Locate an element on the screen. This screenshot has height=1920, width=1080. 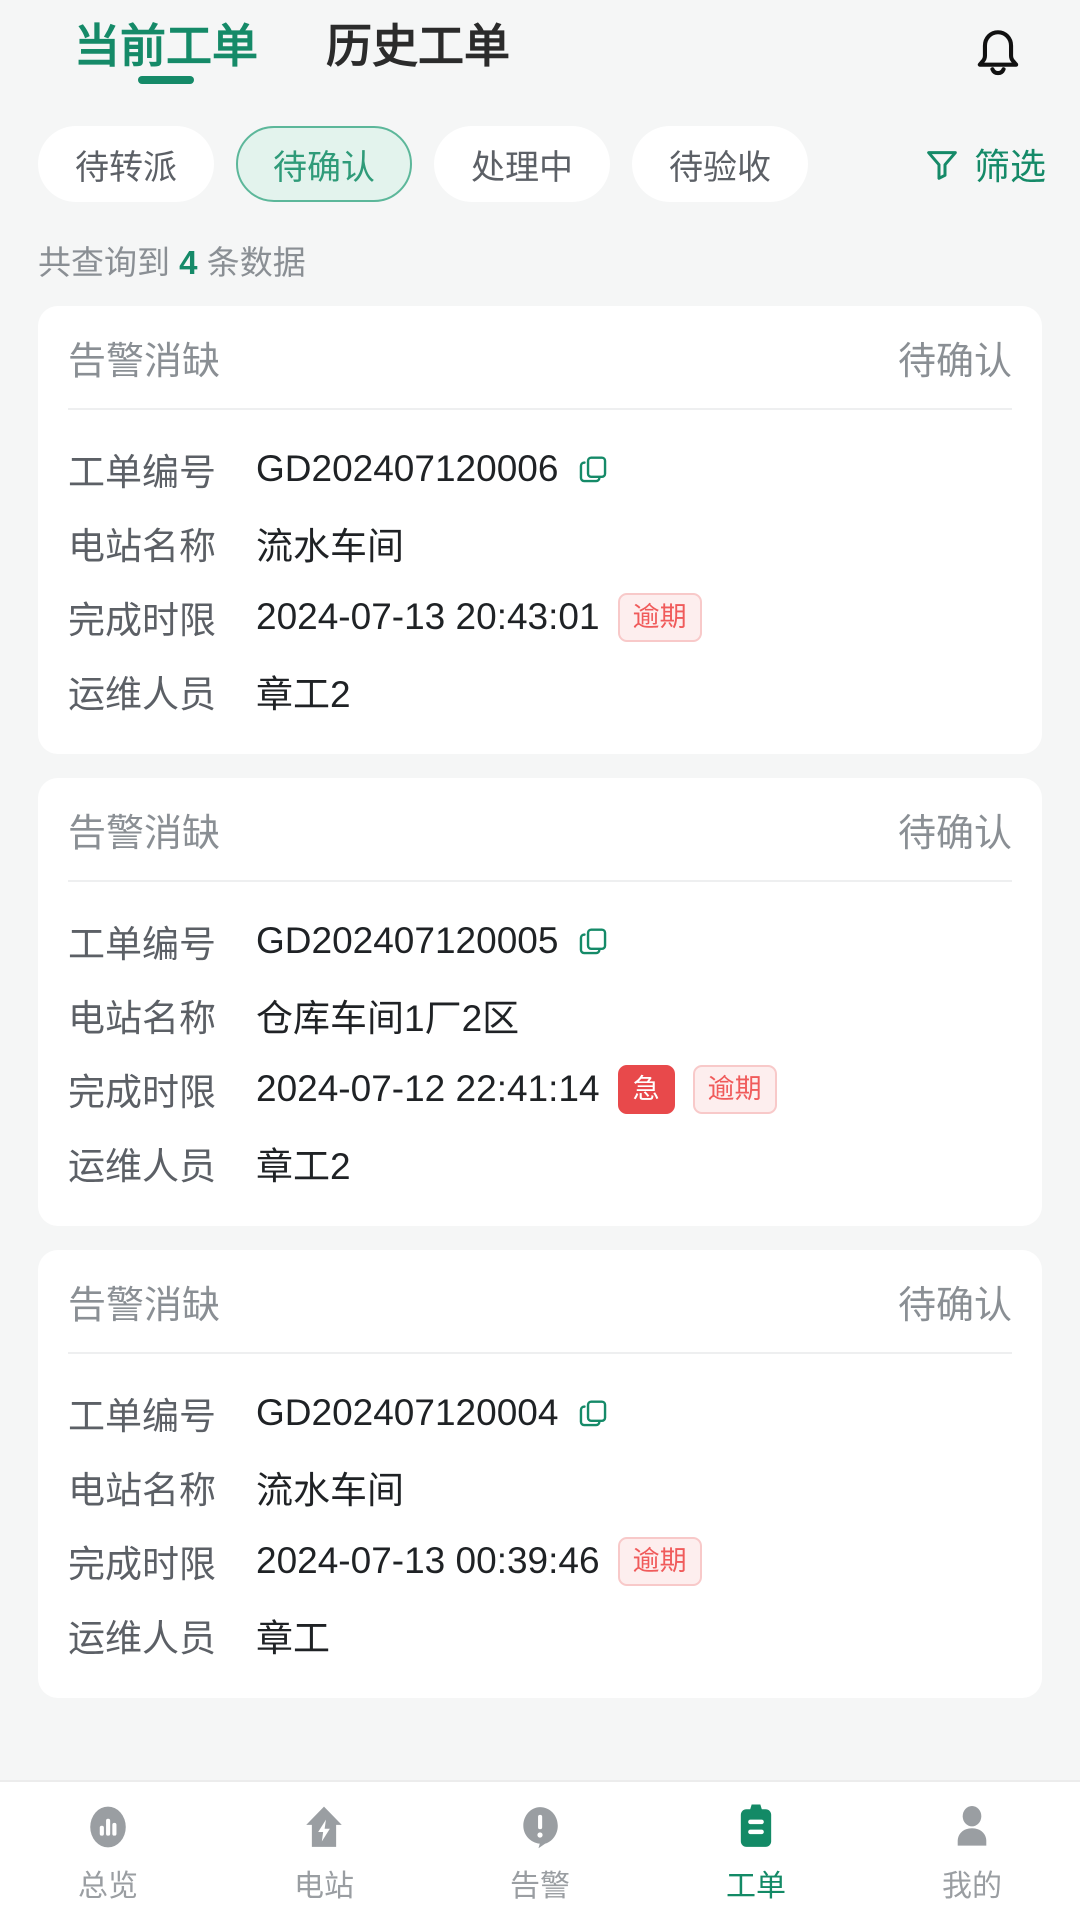
chip-pending-acceptance: 待验收 is located at coordinates (720, 164).